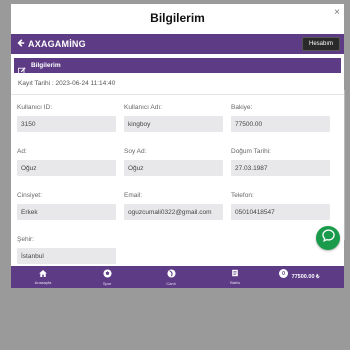  I want to click on gender-label: Cinsiyet:, so click(29, 195).